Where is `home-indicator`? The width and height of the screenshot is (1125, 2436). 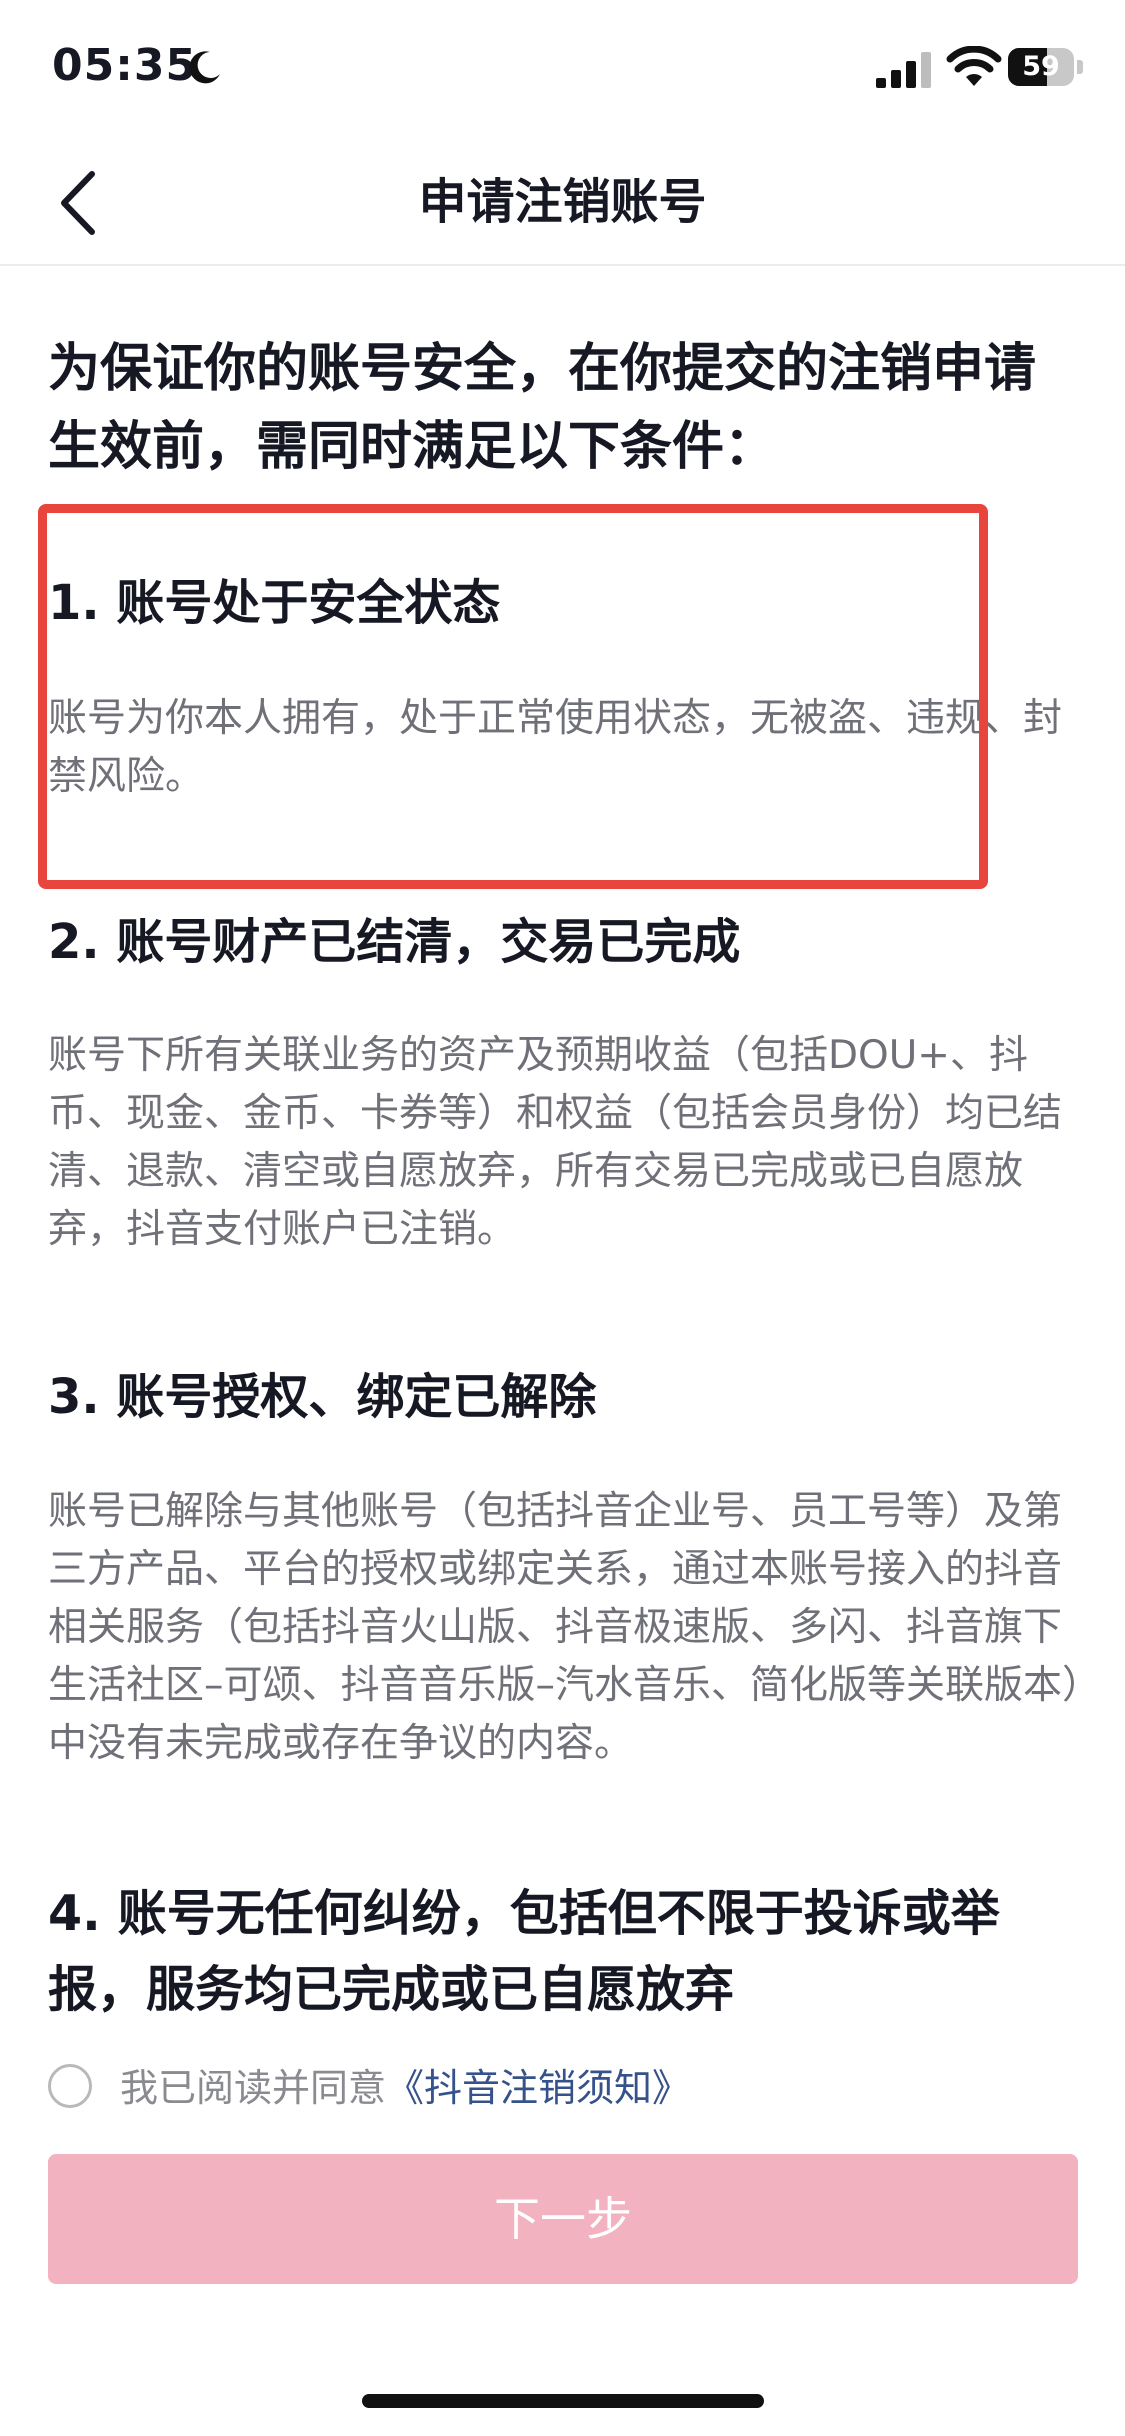 home-indicator is located at coordinates (563, 2401).